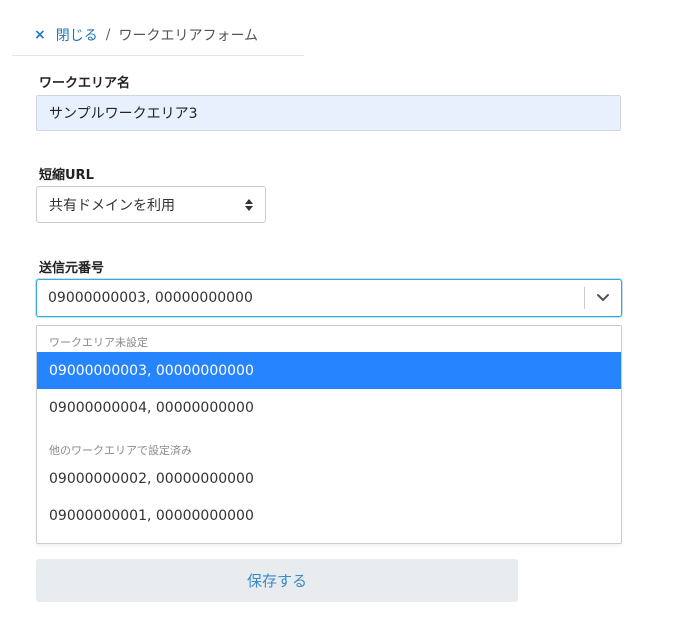 The width and height of the screenshot is (687, 626). Describe the element at coordinates (72, 268) in the screenshot. I see `sender-number-label: 送信元番号` at that location.